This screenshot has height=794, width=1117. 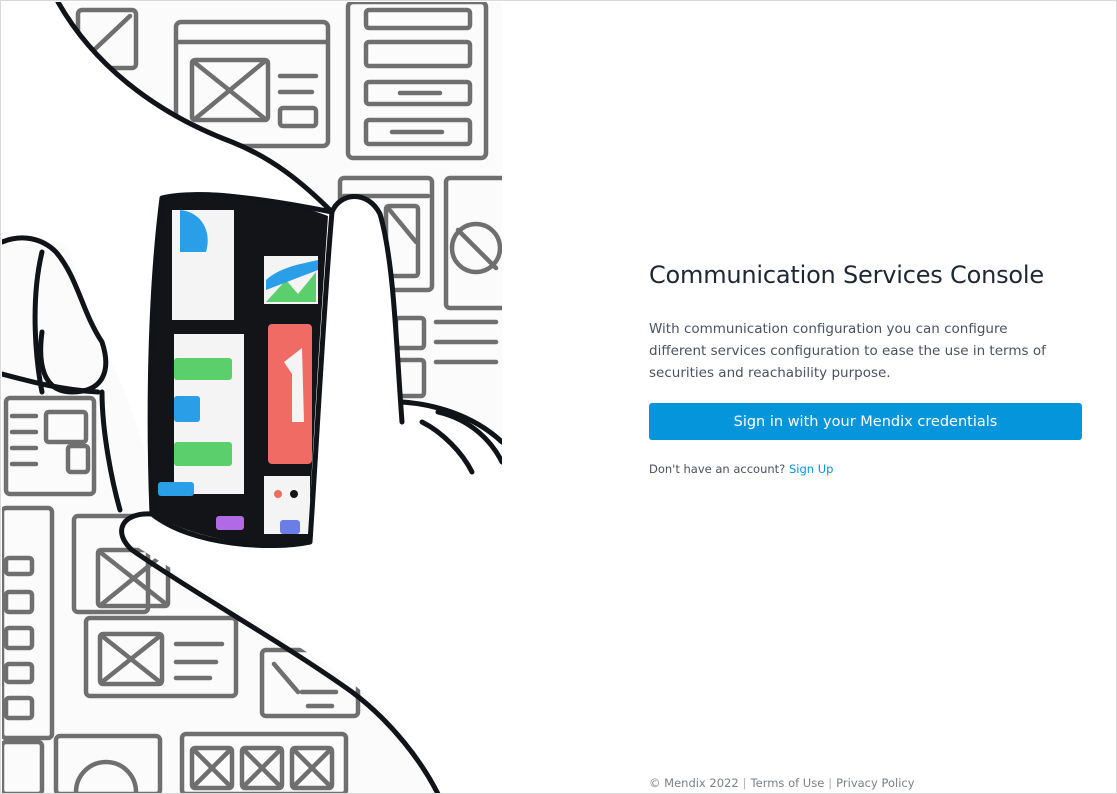 I want to click on signin-button: Sign in with your Mendix credentials, so click(x=865, y=421).